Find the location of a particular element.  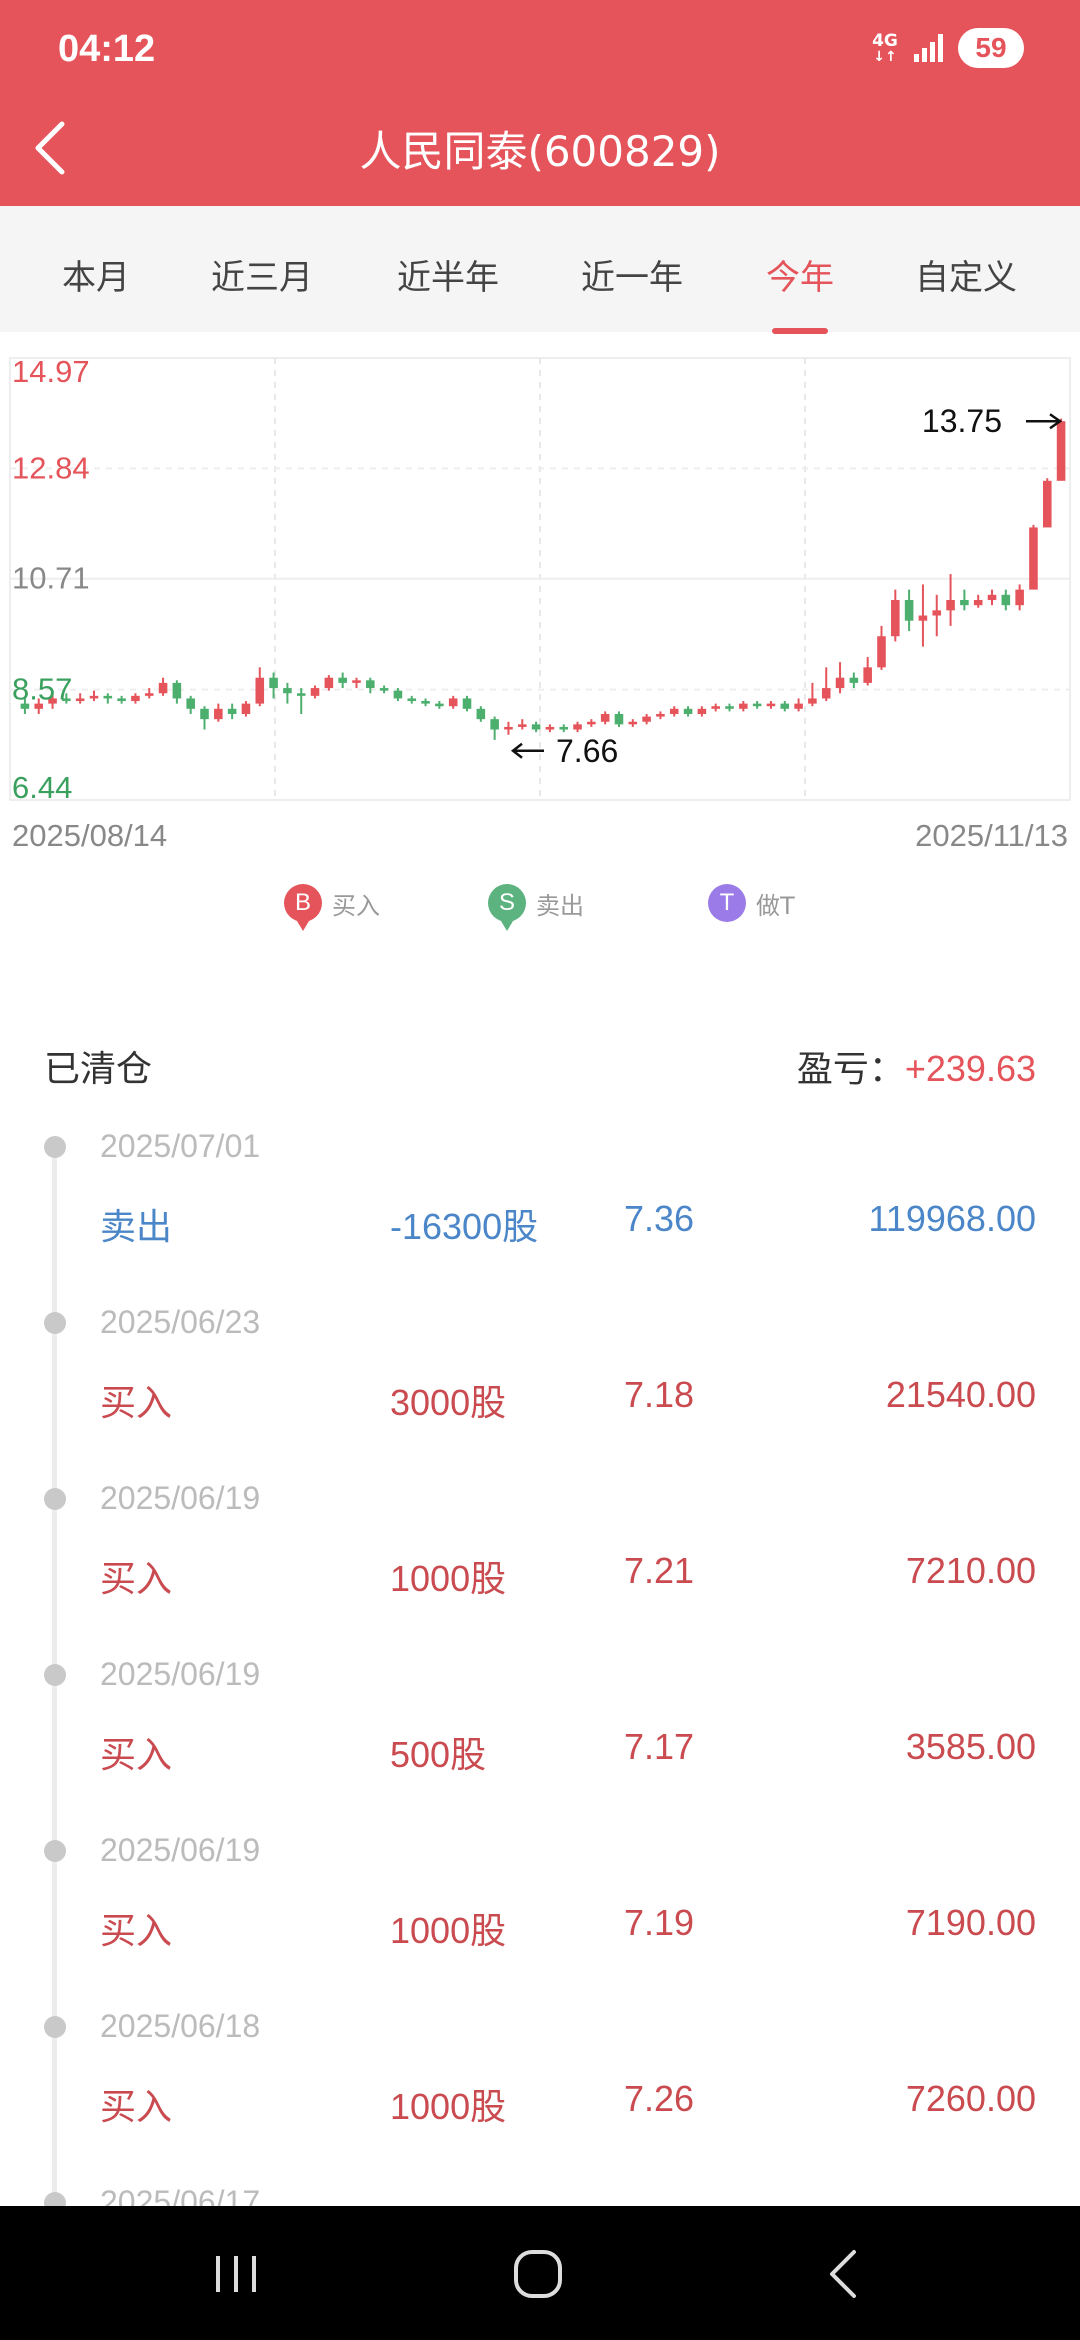

y-tick-label: 12.84 is located at coordinates (51, 467).